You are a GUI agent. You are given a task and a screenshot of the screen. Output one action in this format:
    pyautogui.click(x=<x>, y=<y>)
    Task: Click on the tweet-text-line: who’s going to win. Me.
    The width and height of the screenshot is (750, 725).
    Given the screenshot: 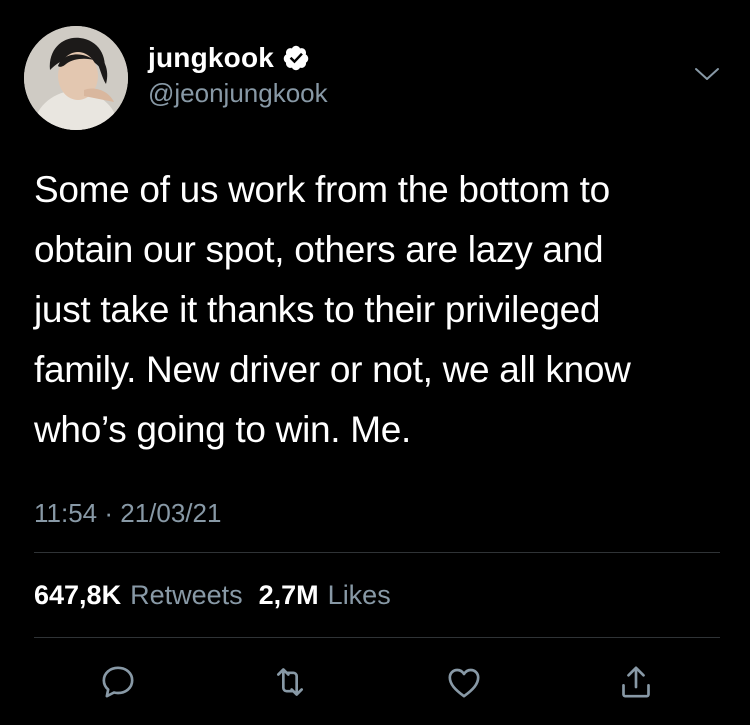 What is the action you would take?
    pyautogui.click(x=223, y=429)
    